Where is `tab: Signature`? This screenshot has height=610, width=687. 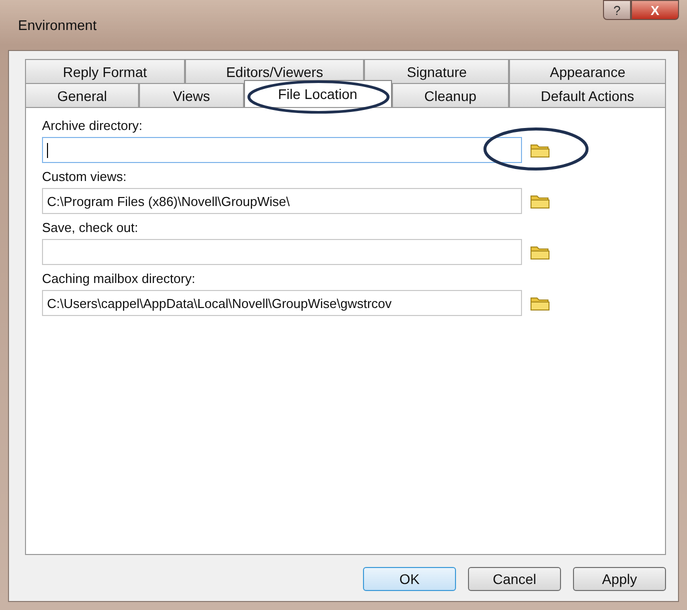 tab: Signature is located at coordinates (437, 71).